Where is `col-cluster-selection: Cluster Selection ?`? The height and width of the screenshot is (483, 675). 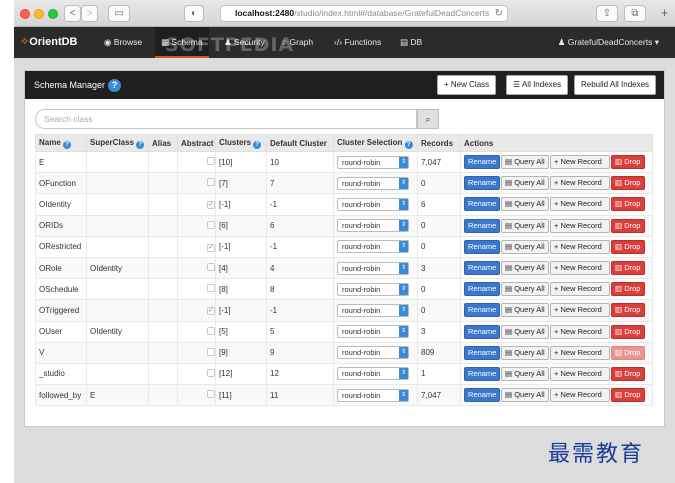
col-cluster-selection: Cluster Selection ? is located at coordinates (375, 143).